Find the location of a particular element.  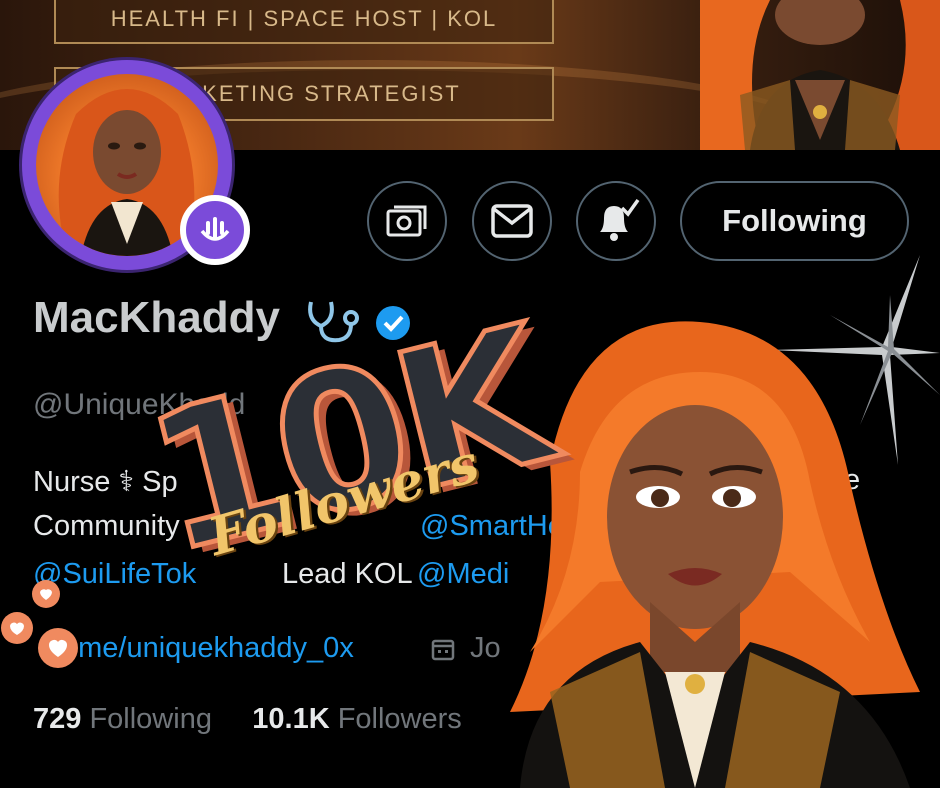

sparkle-star-icon is located at coordinates (855, 360).